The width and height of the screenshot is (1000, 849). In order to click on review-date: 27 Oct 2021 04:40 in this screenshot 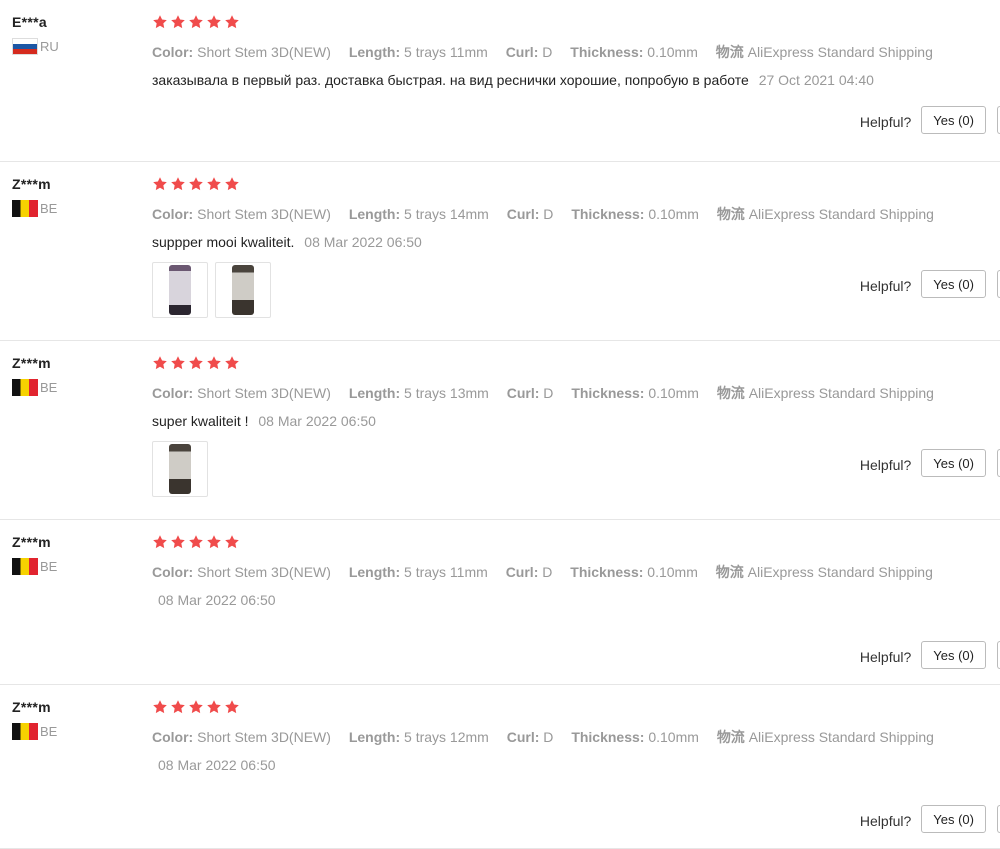, I will do `click(816, 80)`.